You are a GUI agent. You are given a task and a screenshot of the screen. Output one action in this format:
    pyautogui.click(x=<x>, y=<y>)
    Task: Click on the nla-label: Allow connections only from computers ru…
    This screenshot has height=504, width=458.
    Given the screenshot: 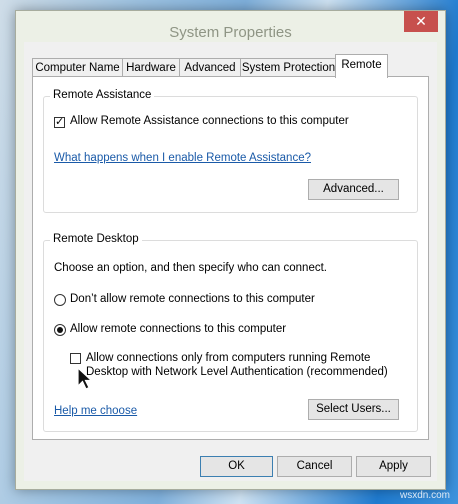 What is the action you would take?
    pyautogui.click(x=237, y=365)
    